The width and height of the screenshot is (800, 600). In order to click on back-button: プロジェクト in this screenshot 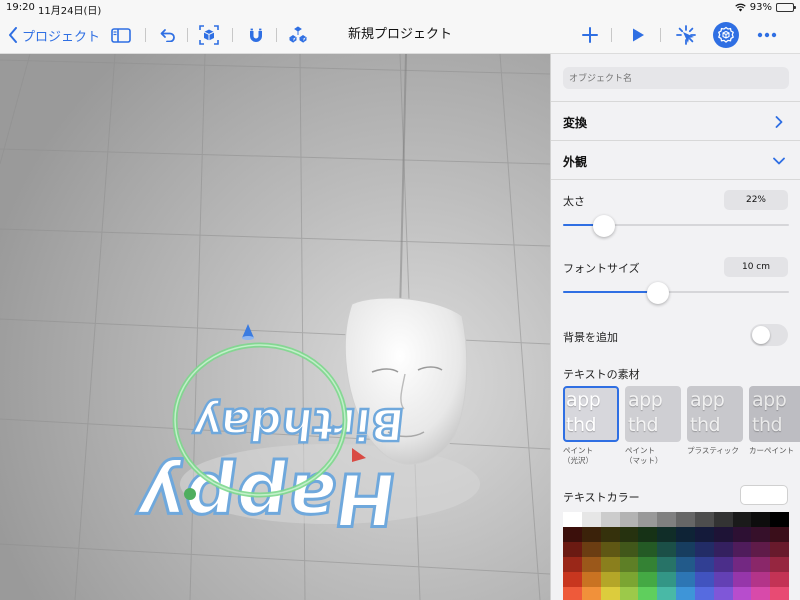, I will do `click(54, 35)`.